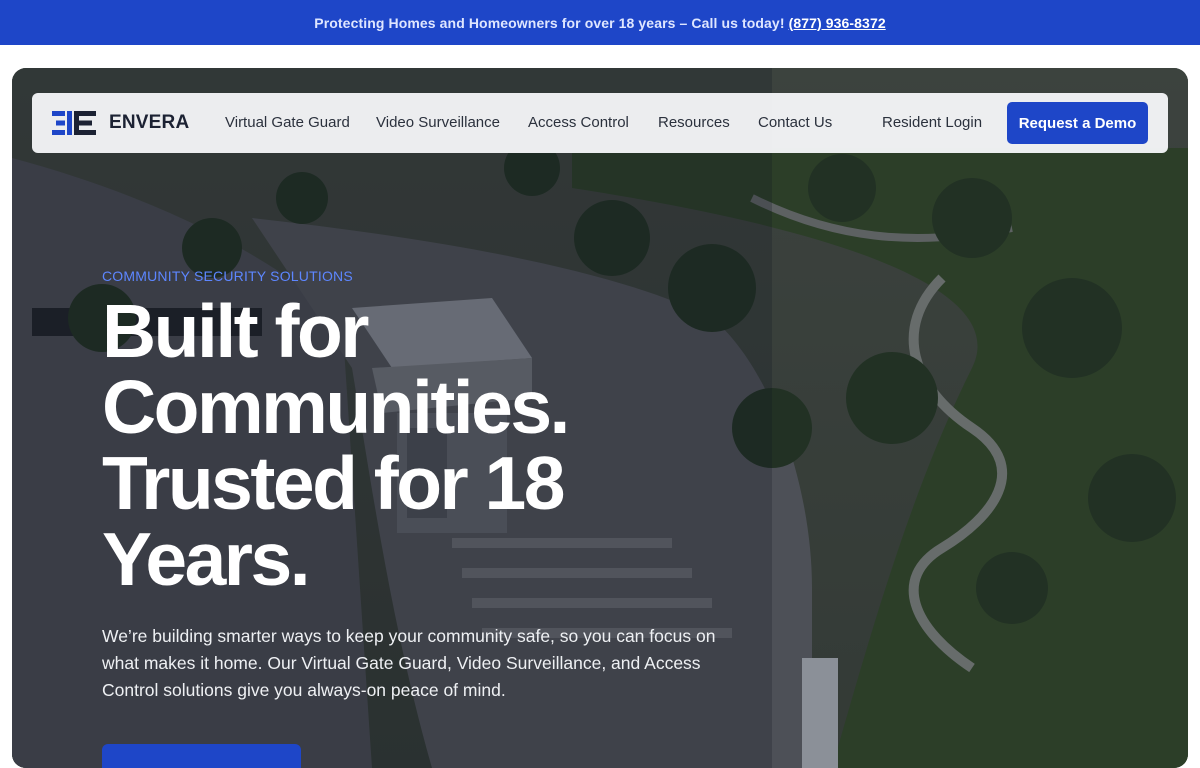 This screenshot has height=768, width=1200. Describe the element at coordinates (227, 276) in the screenshot. I see `hero-eyebrow: COMMUNITY SECURITY SOLUTIONS` at that location.